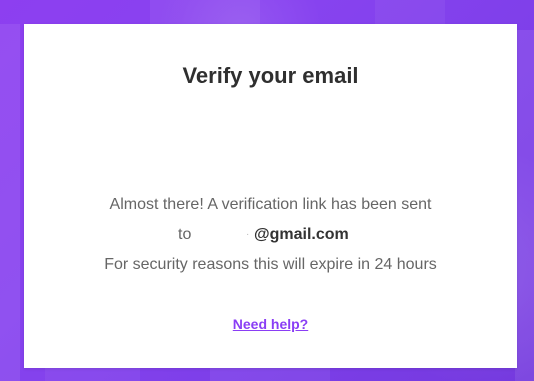 The image size is (534, 381). Describe the element at coordinates (301, 234) in the screenshot. I see `email-domain: @gmail.com` at that location.